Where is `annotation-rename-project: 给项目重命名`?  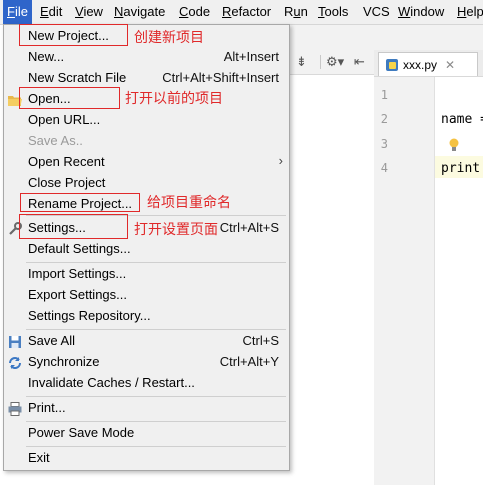 annotation-rename-project: 给项目重命名 is located at coordinates (189, 203).